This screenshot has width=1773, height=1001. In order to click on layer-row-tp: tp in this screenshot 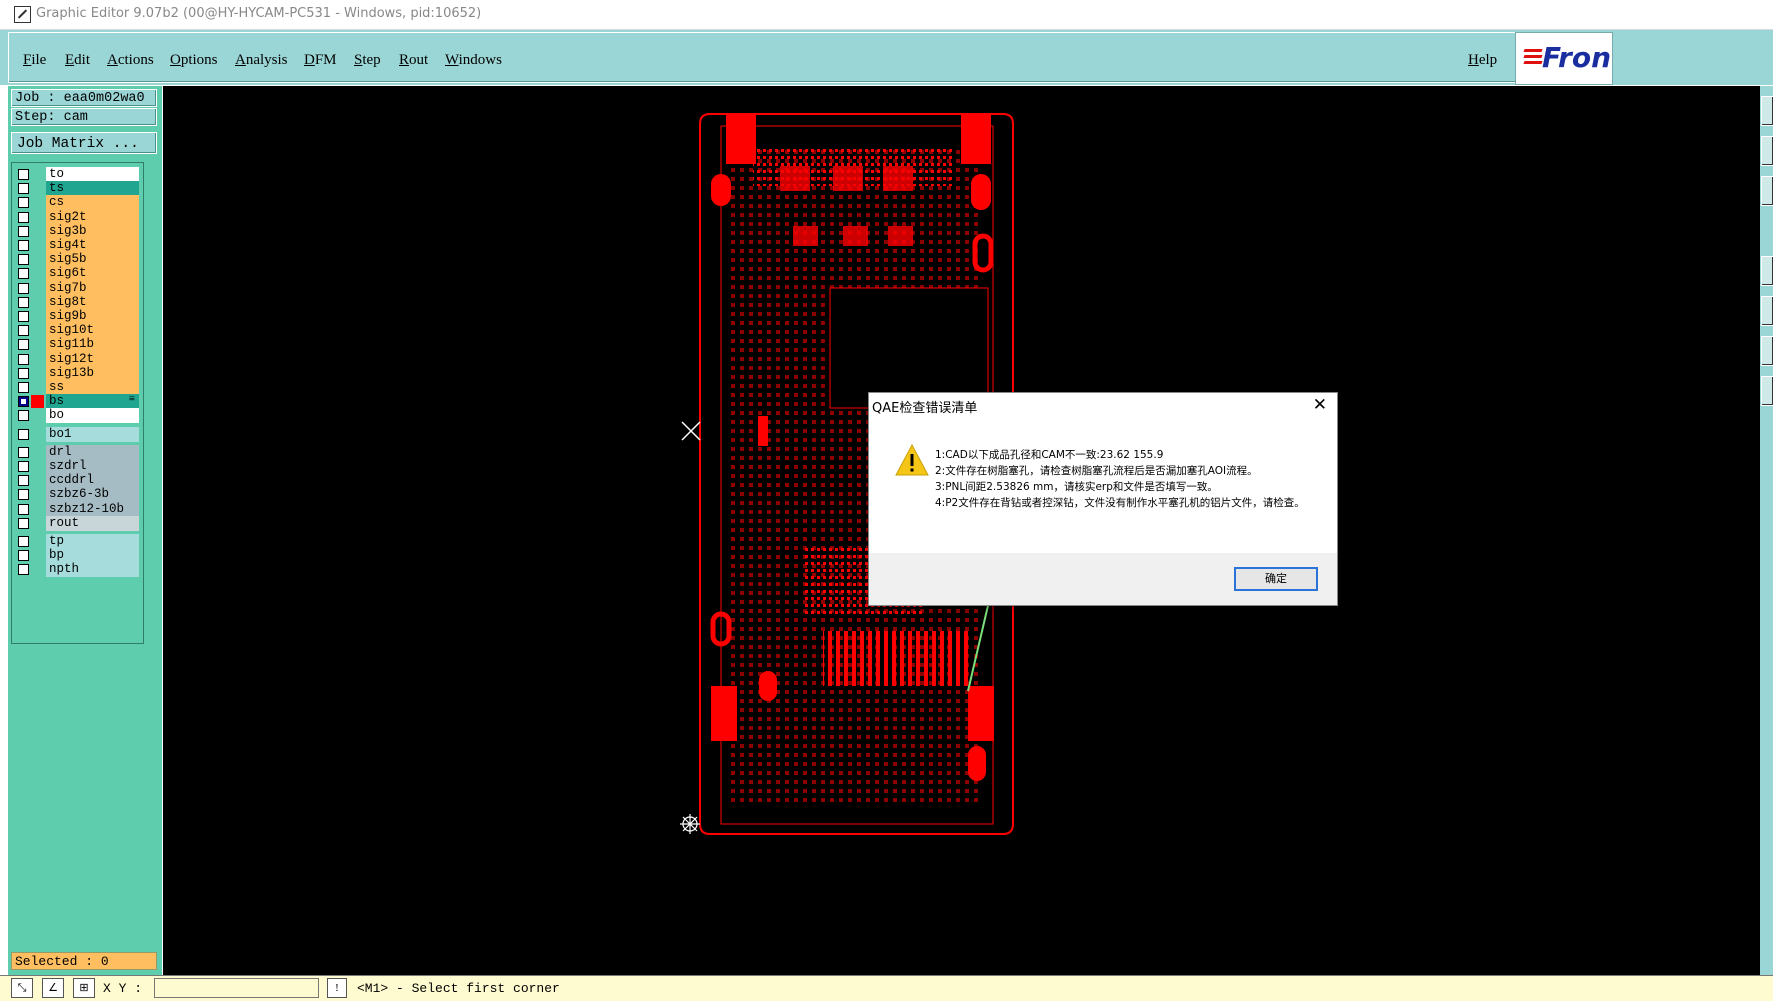, I will do `click(77, 541)`.